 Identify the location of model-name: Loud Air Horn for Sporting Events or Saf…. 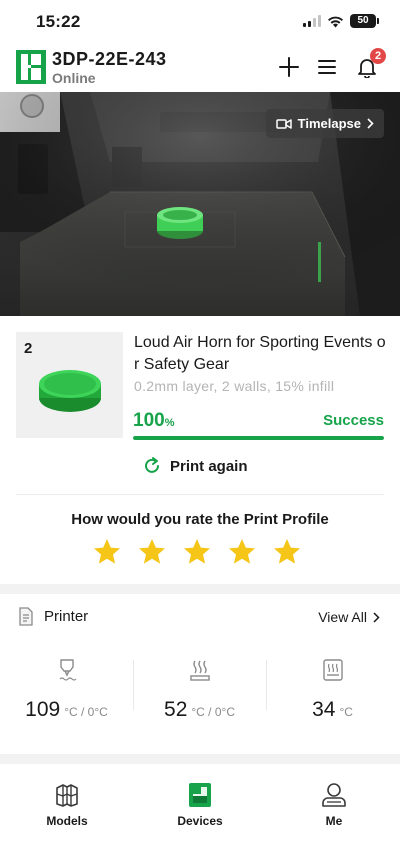
(261, 354).